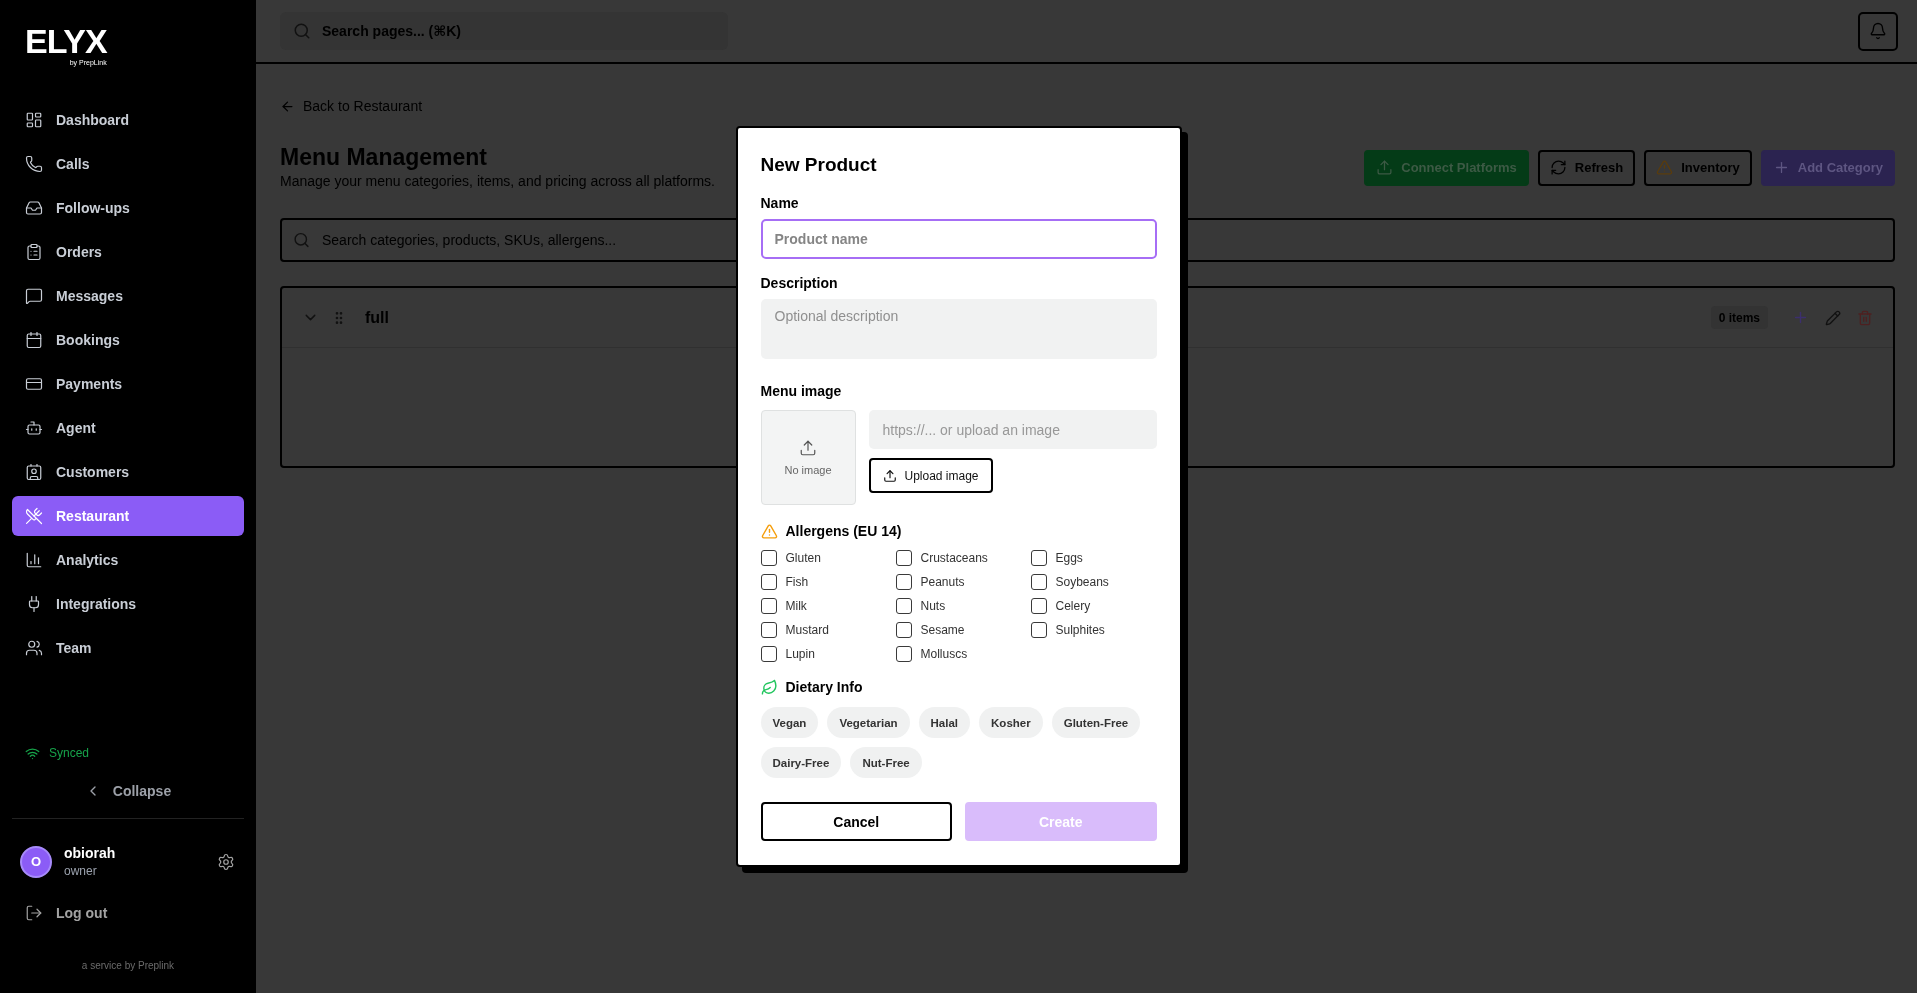 The width and height of the screenshot is (1917, 993). What do you see at coordinates (128, 472) in the screenshot?
I see `nav-item: Customers` at bounding box center [128, 472].